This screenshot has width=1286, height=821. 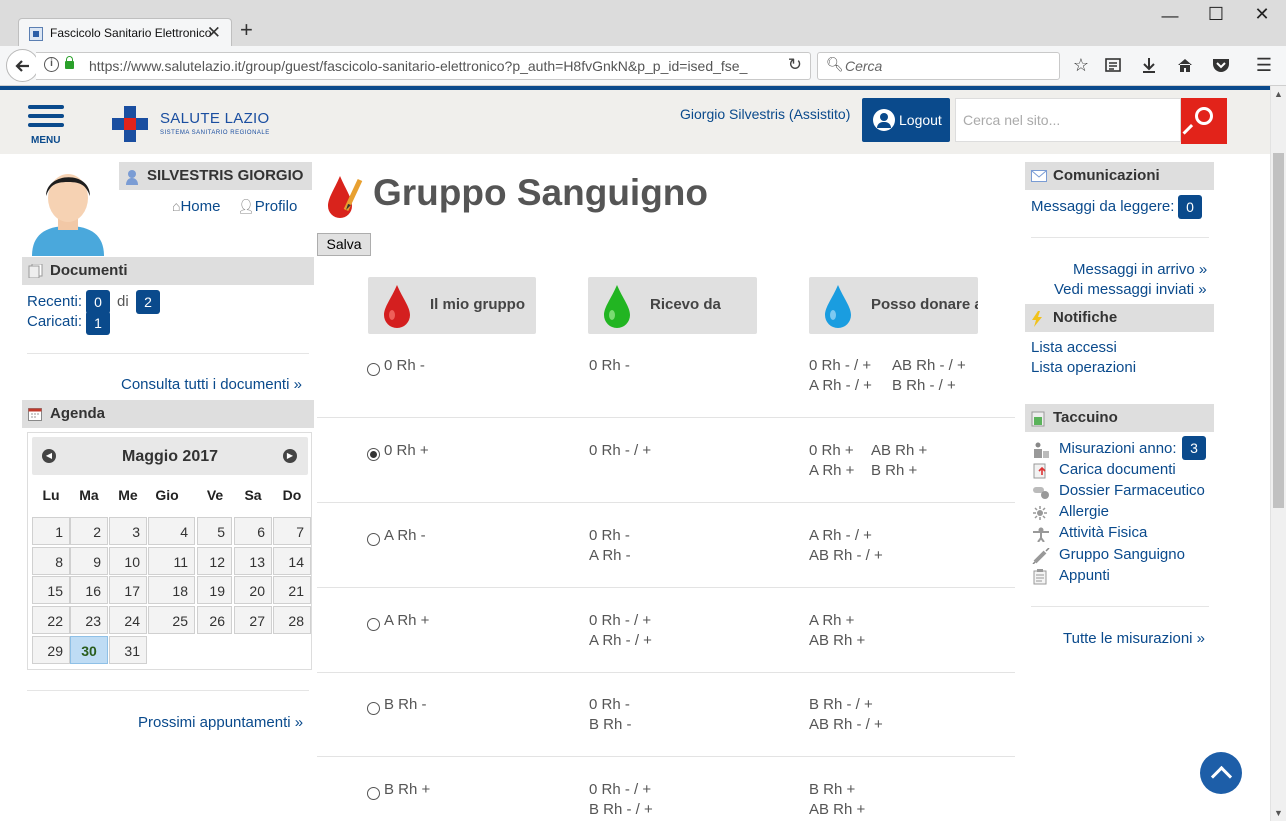 What do you see at coordinates (51, 649) in the screenshot?
I see `calendar-day: 29` at bounding box center [51, 649].